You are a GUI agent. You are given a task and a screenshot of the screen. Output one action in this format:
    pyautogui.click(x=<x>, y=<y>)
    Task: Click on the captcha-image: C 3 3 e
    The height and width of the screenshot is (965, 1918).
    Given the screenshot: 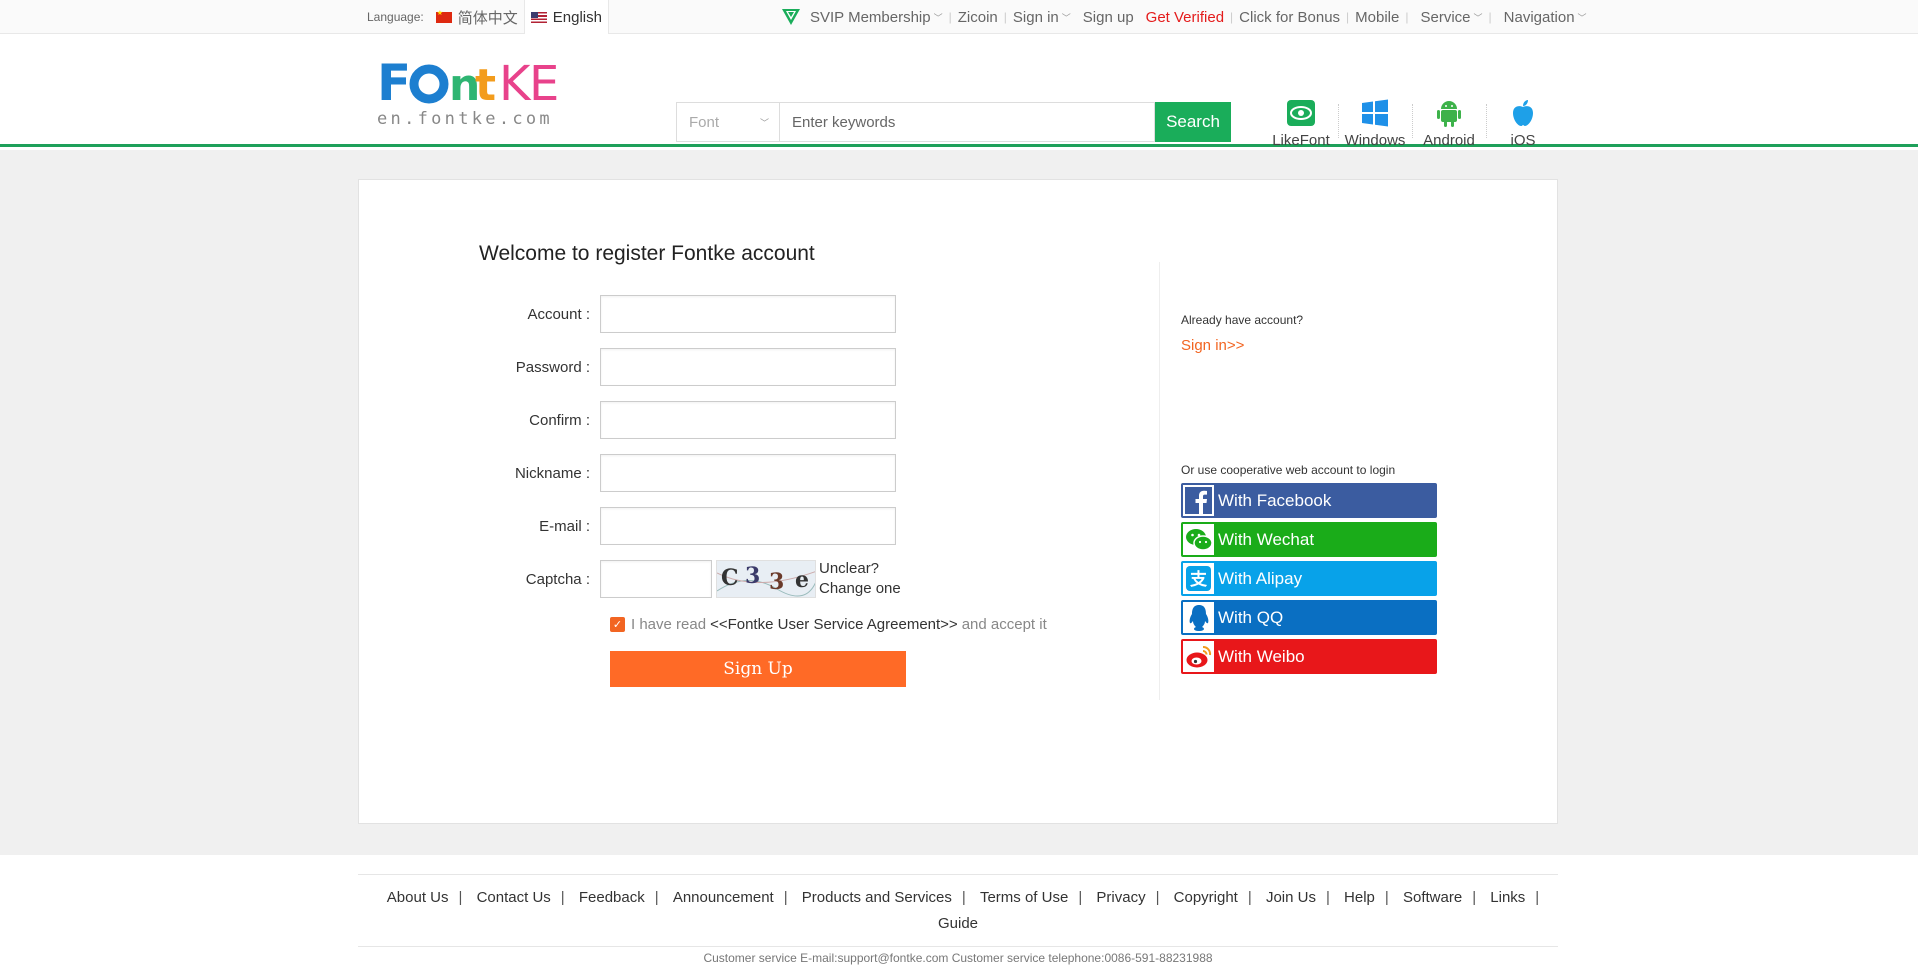 What is the action you would take?
    pyautogui.click(x=766, y=579)
    